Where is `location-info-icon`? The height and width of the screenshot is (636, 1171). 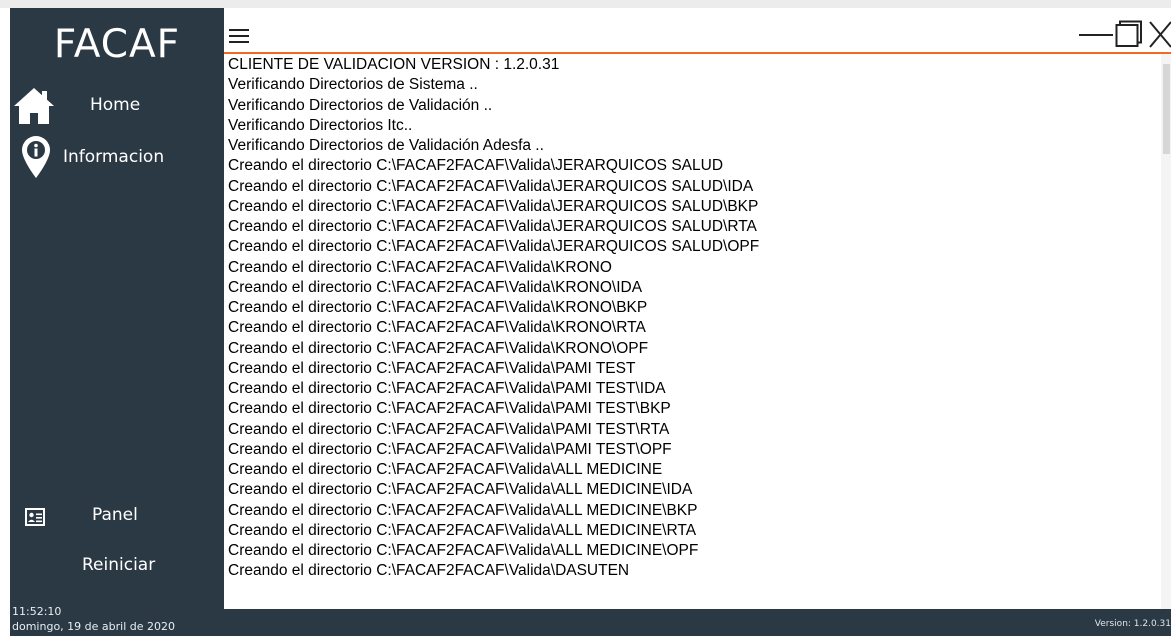 location-info-icon is located at coordinates (36, 157).